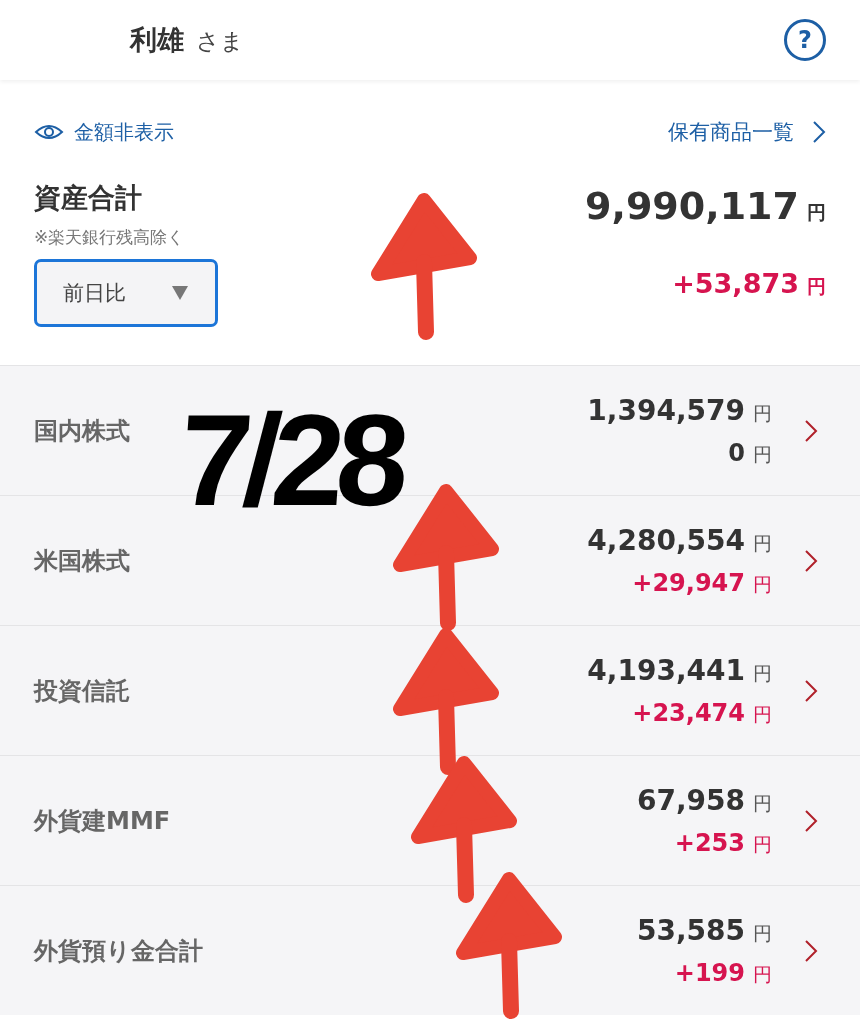  I want to click on eye-icon, so click(49, 132).